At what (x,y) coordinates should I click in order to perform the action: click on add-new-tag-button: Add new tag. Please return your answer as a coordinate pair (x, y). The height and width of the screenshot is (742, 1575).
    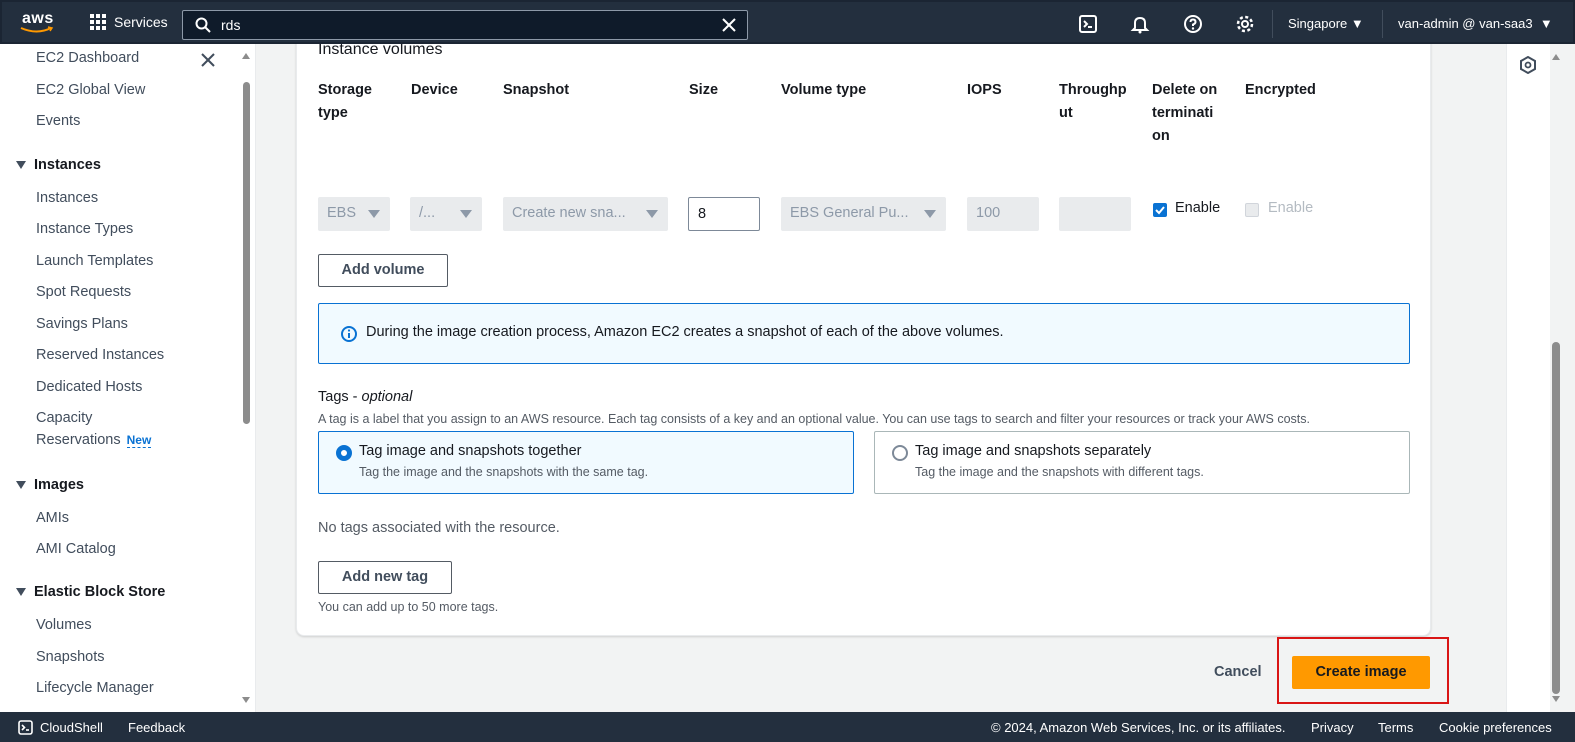
    Looking at the image, I should click on (385, 577).